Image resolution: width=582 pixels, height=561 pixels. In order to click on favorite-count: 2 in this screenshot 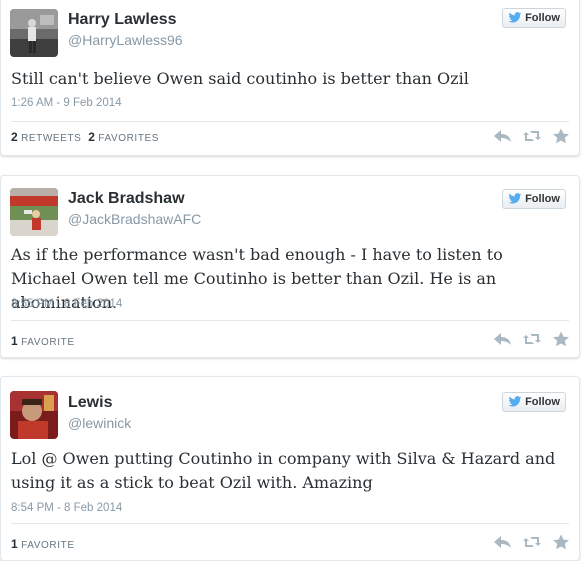, I will do `click(91, 137)`.